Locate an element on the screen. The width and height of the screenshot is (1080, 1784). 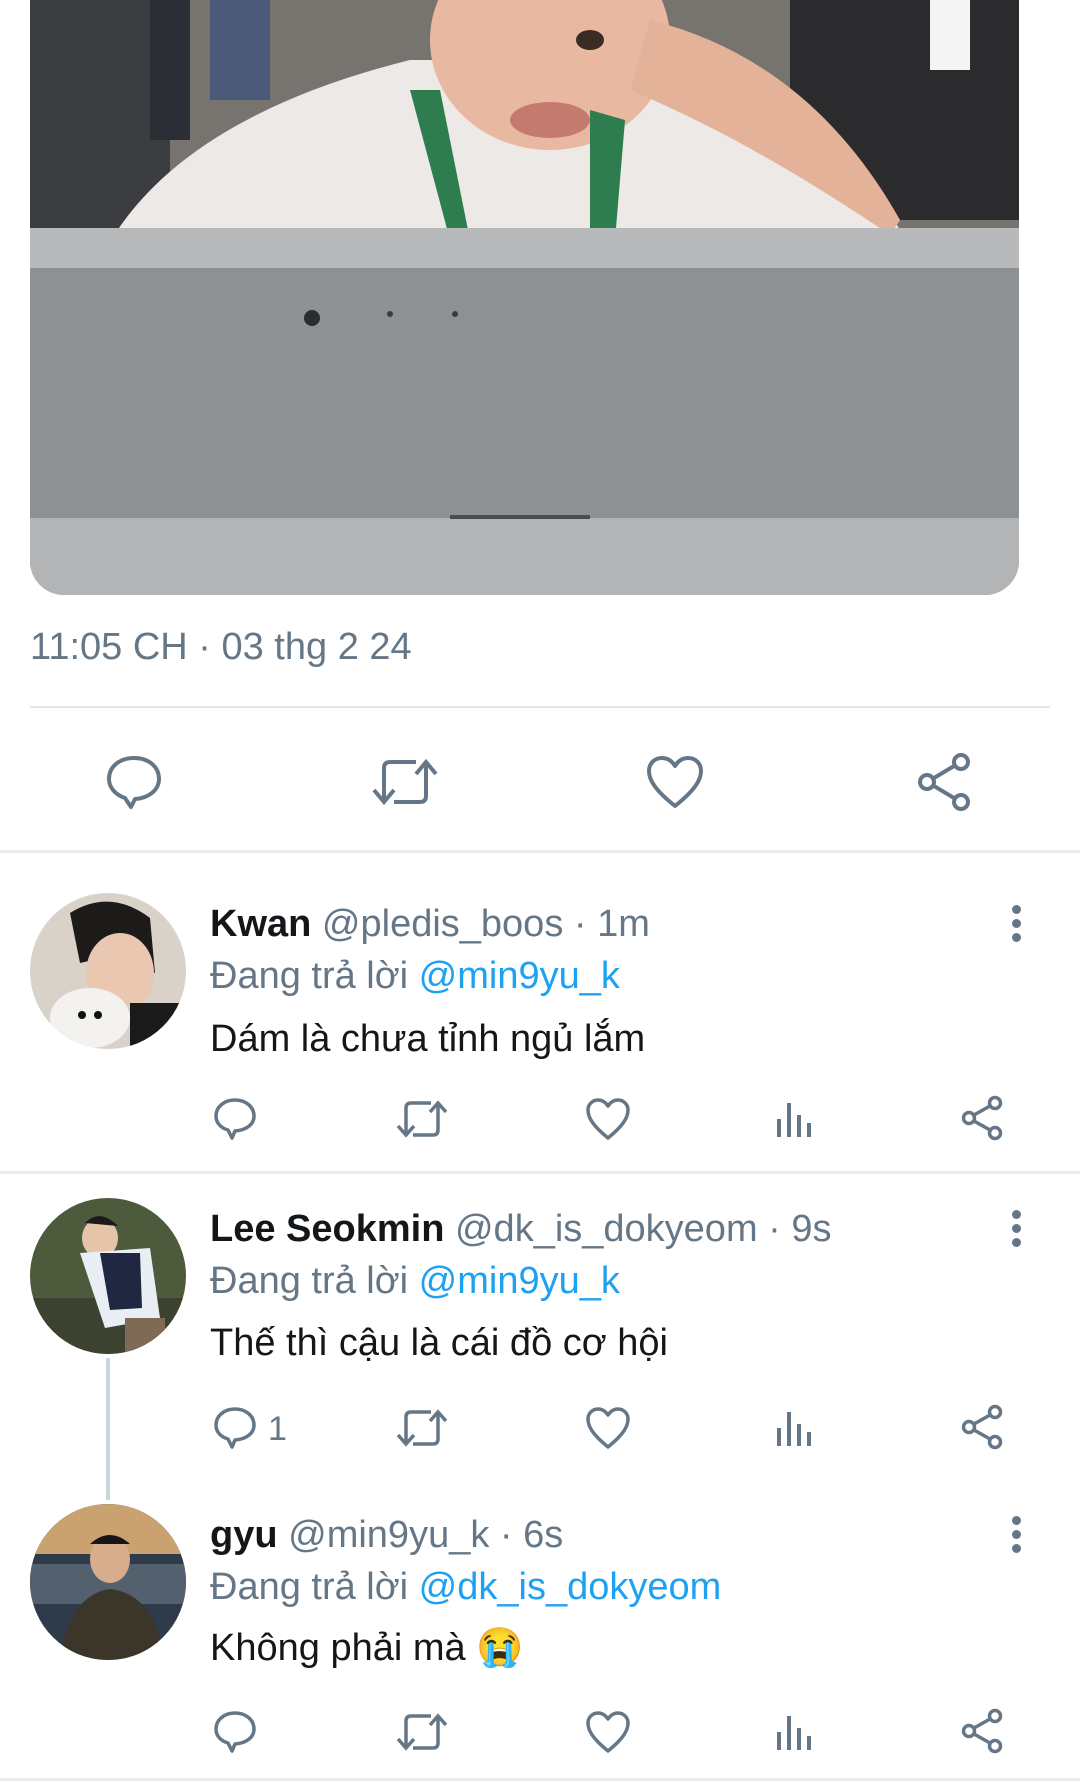
reply-header: Kwan @pledis_boos · 1m is located at coordinates (430, 924).